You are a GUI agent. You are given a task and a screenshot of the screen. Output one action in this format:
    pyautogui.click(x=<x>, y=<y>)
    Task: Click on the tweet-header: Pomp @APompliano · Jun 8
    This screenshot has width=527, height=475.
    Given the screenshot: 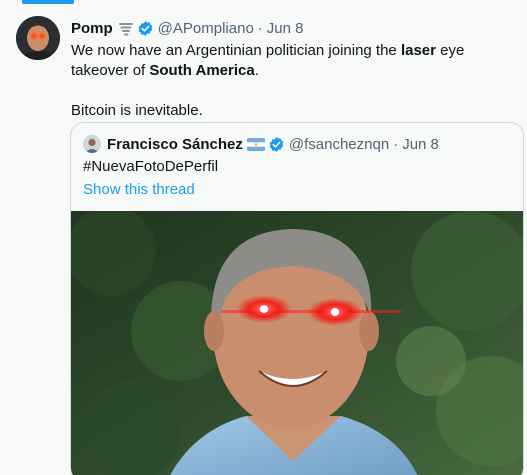 What is the action you would take?
    pyautogui.click(x=187, y=28)
    